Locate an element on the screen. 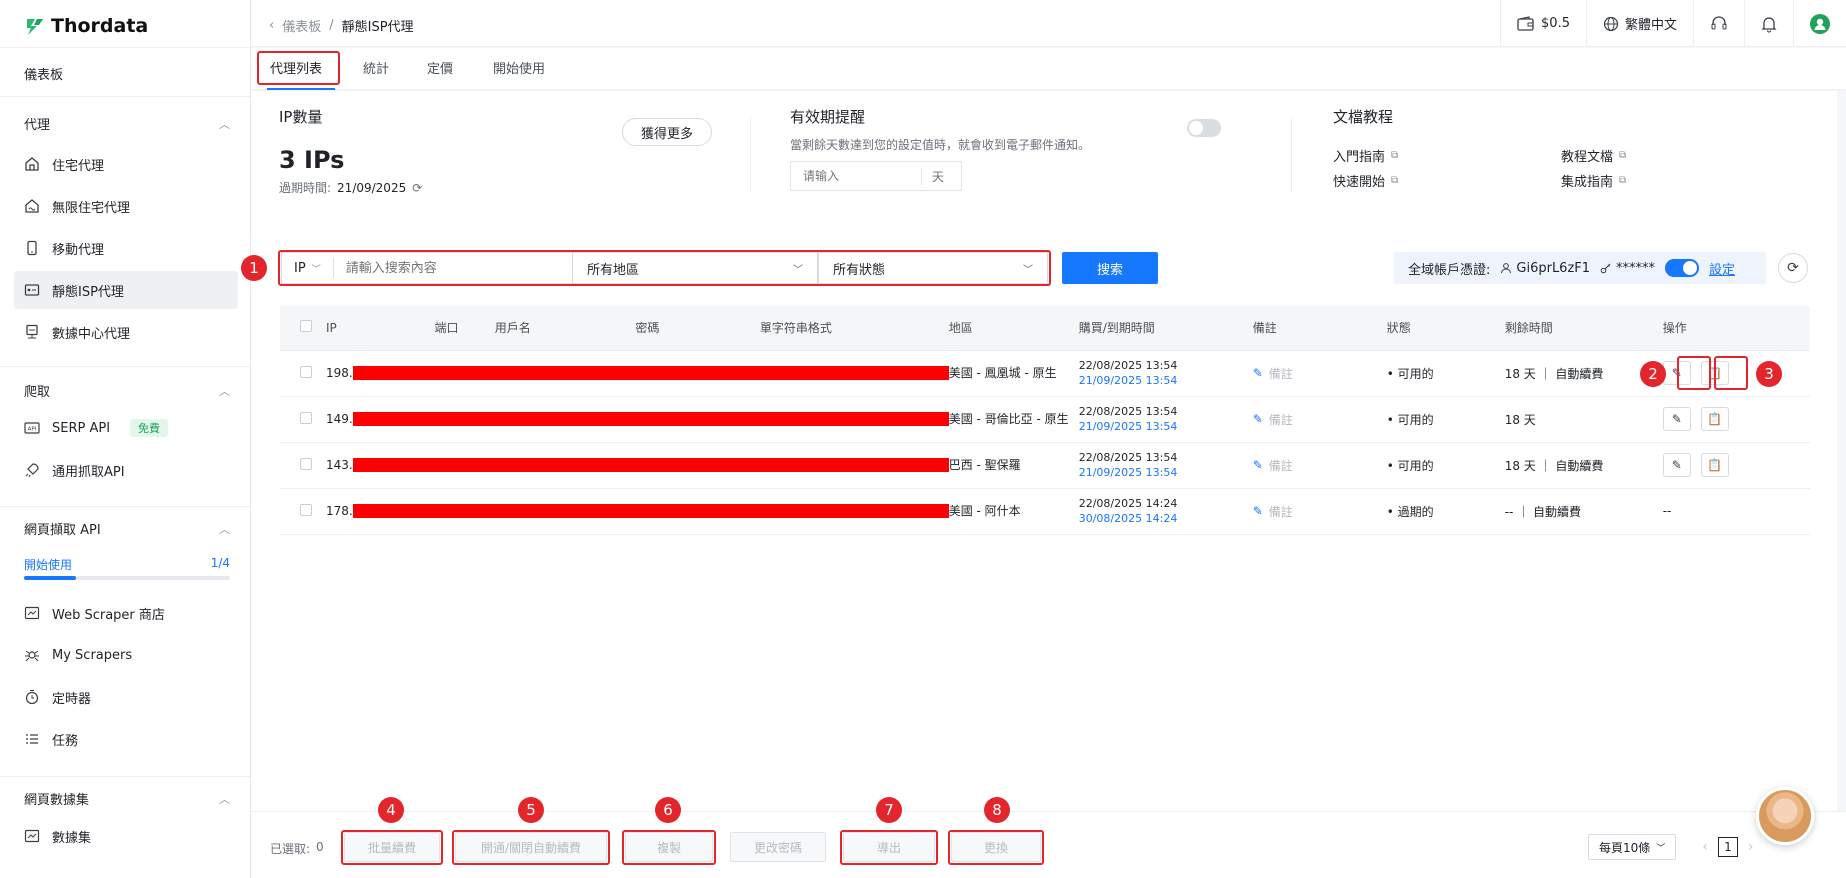 This screenshot has height=878, width=1846. sidebar-group-crawl: 爬取 ︿ is located at coordinates (127, 391).